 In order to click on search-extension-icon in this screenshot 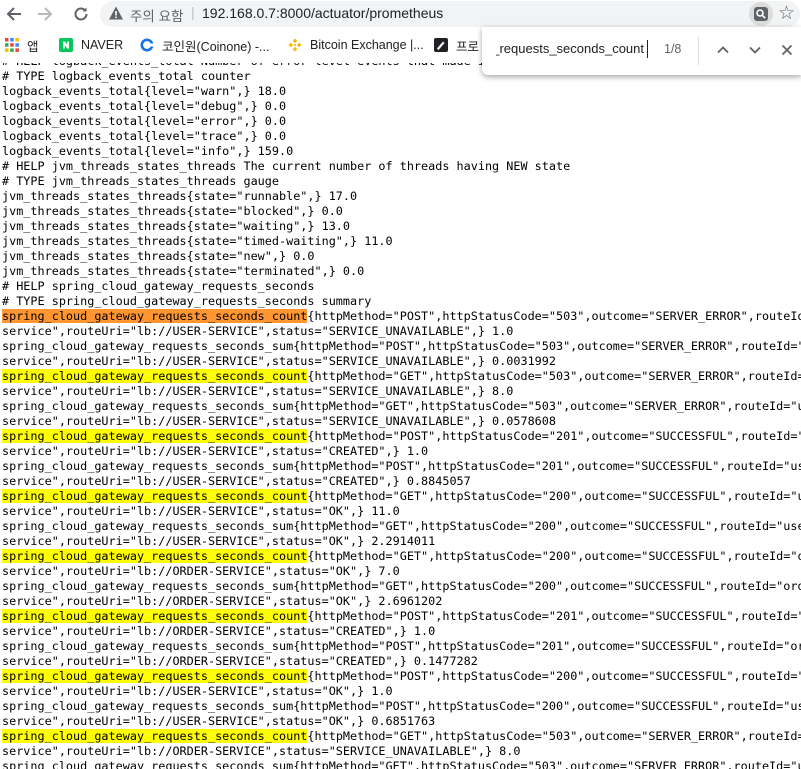, I will do `click(761, 14)`.